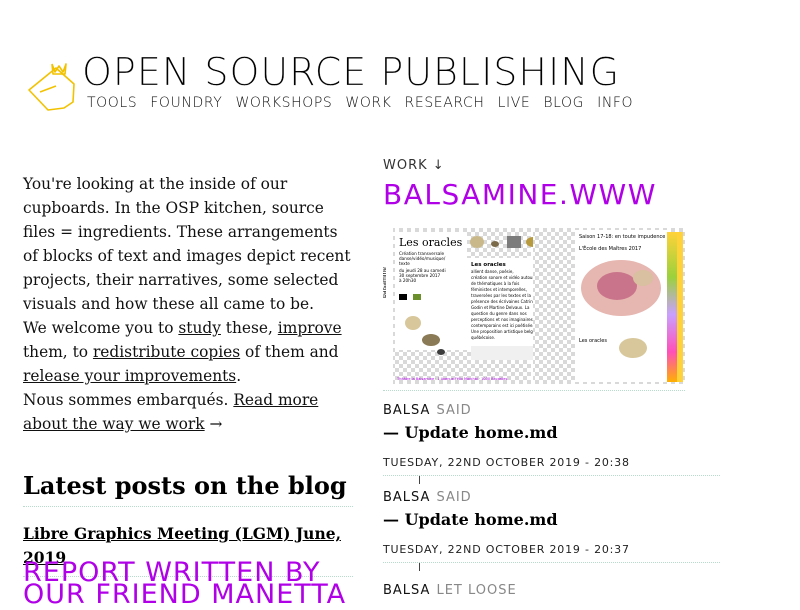 Image resolution: width=800 pixels, height=610 pixels. I want to click on nav-live: LIVE, so click(514, 103).